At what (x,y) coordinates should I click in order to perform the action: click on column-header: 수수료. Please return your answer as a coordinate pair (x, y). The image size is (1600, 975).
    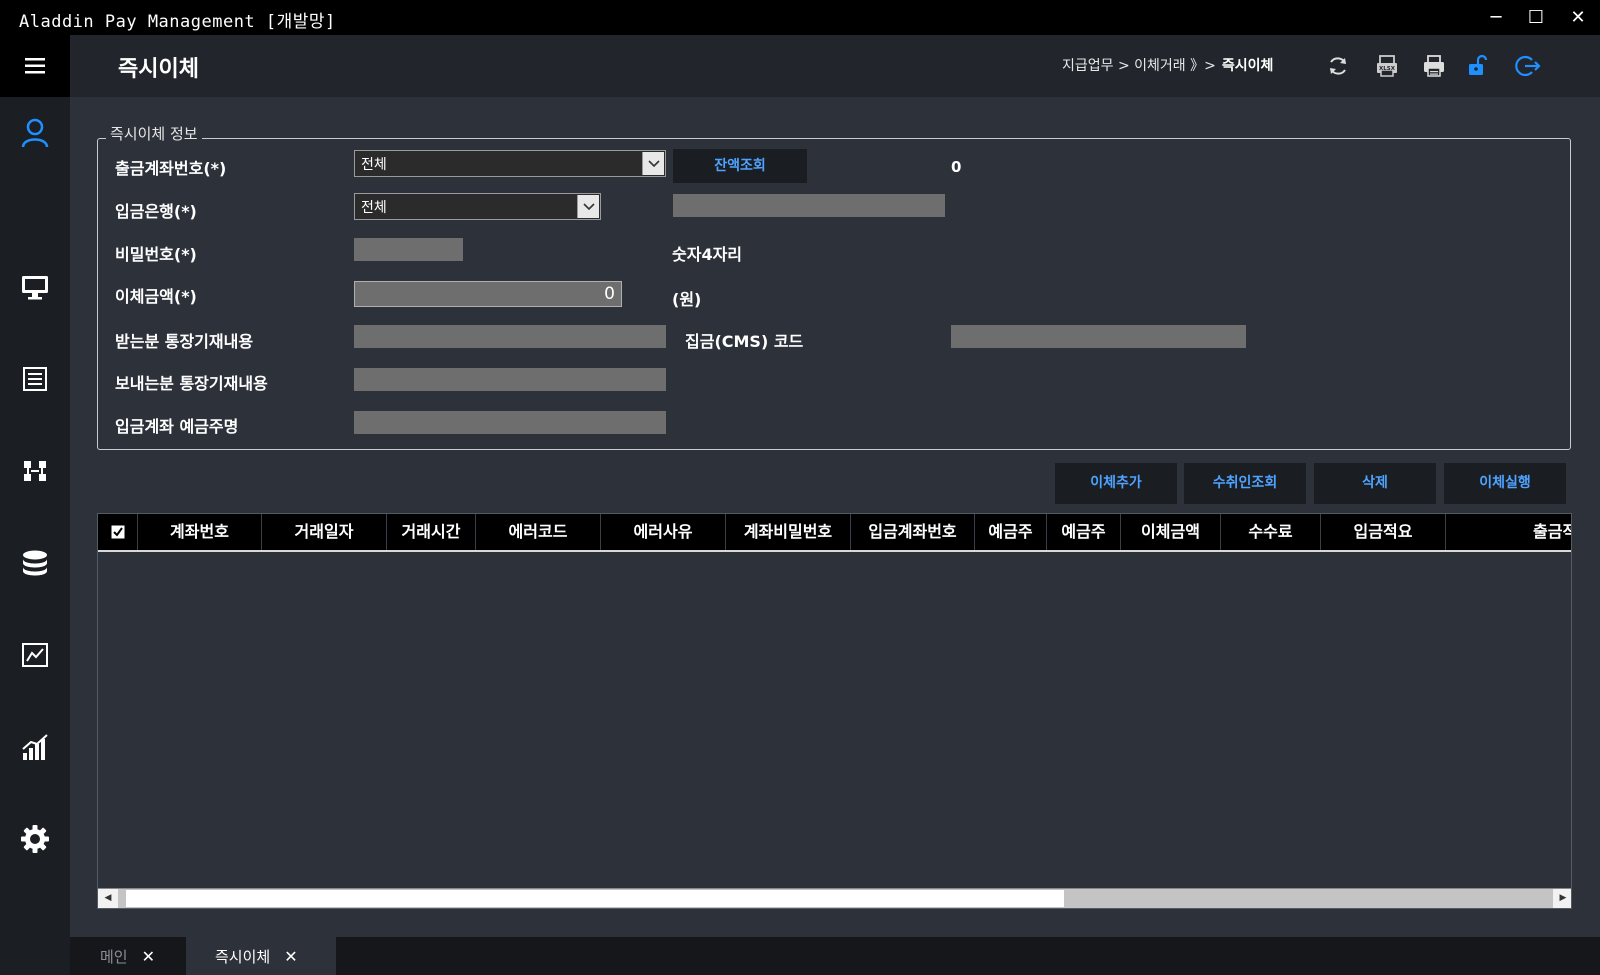
    Looking at the image, I should click on (1271, 532).